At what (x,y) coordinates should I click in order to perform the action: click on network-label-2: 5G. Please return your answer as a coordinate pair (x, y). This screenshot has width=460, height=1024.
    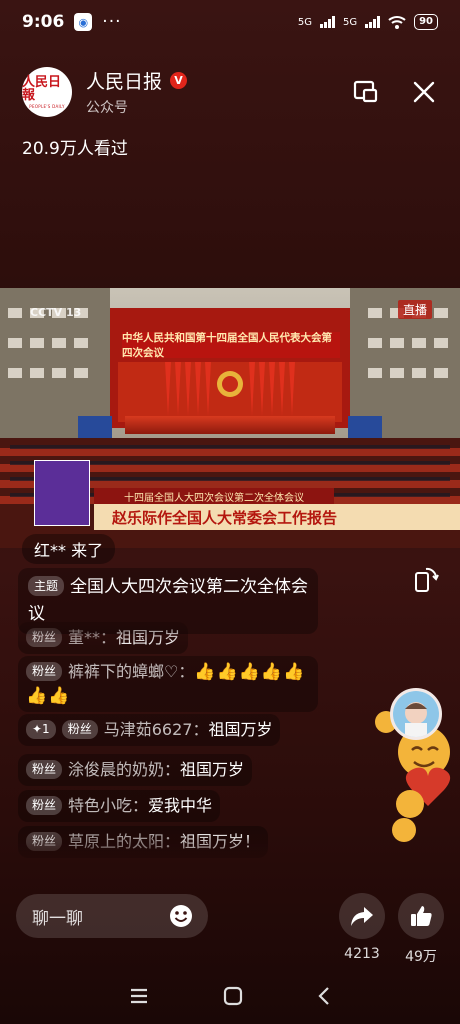
    Looking at the image, I should click on (350, 22).